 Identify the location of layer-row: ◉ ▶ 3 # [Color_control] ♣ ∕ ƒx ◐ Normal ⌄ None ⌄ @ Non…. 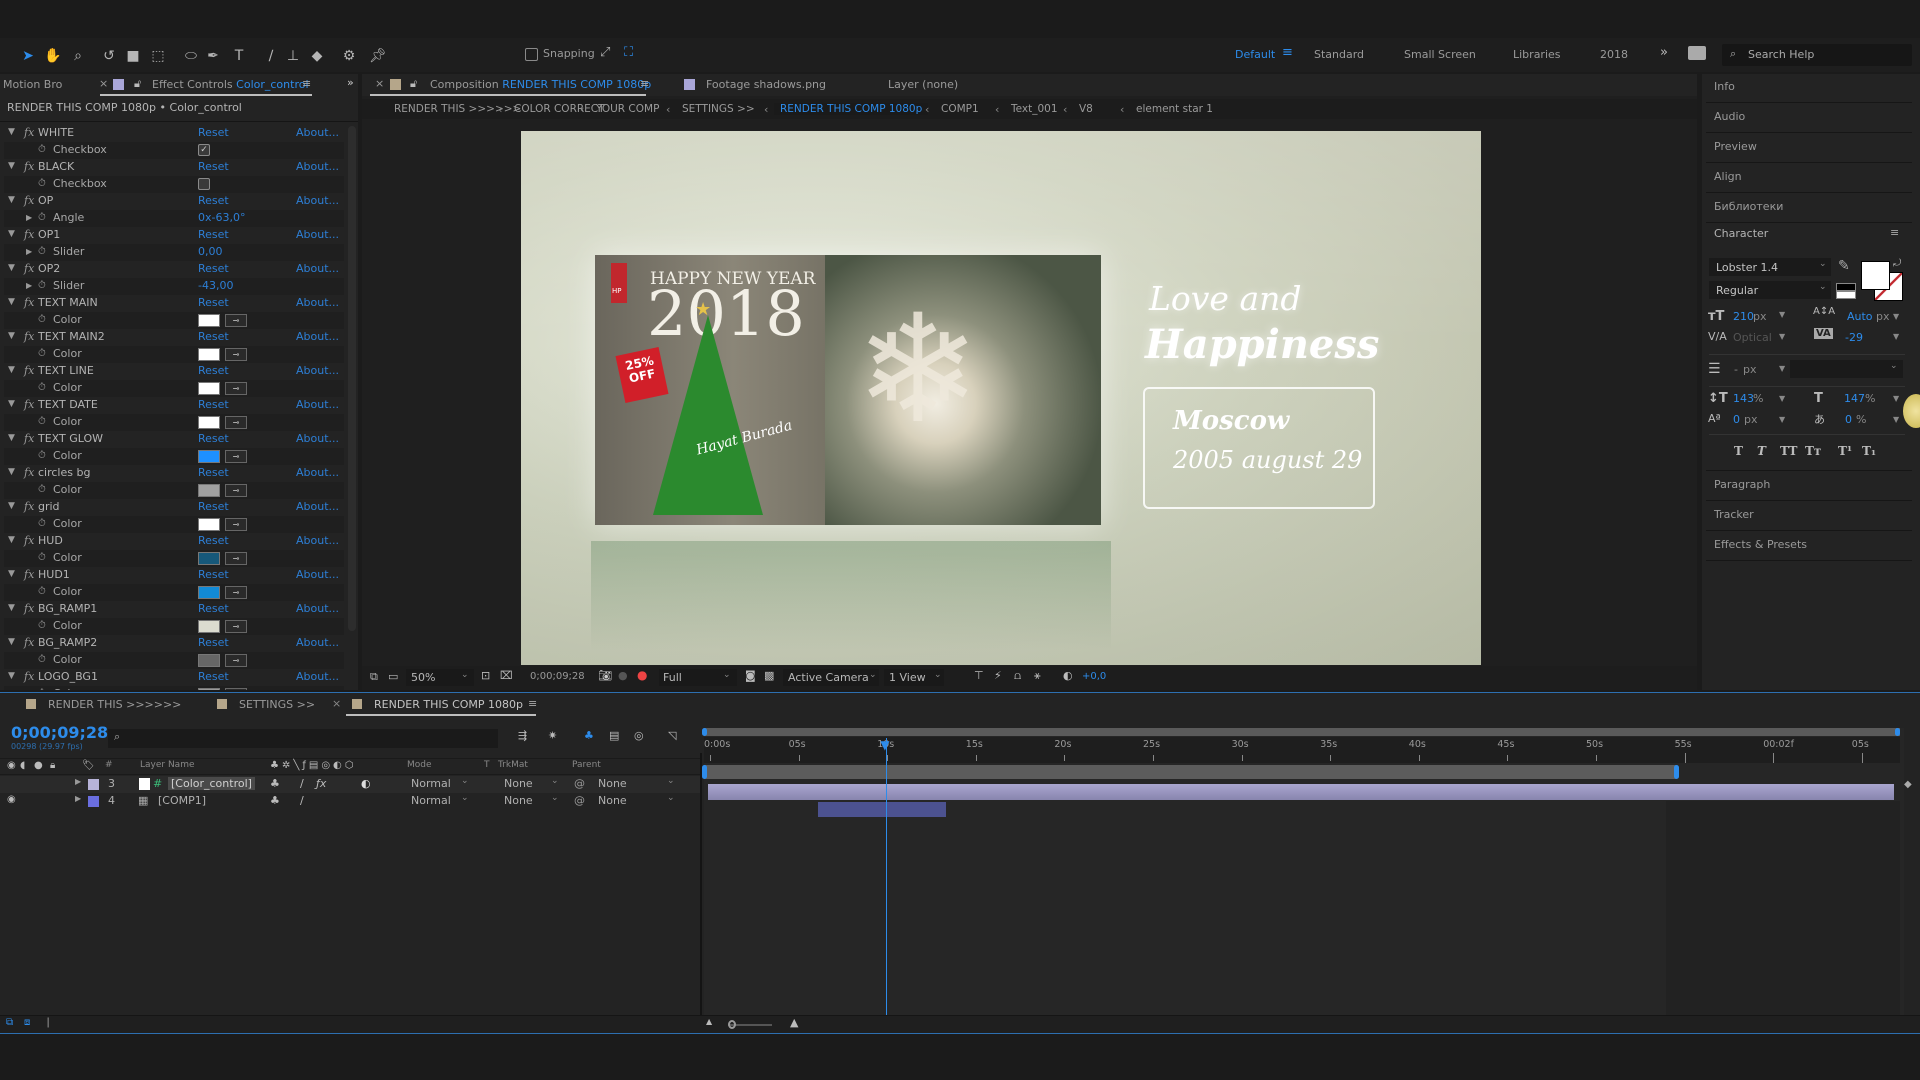
(350, 784).